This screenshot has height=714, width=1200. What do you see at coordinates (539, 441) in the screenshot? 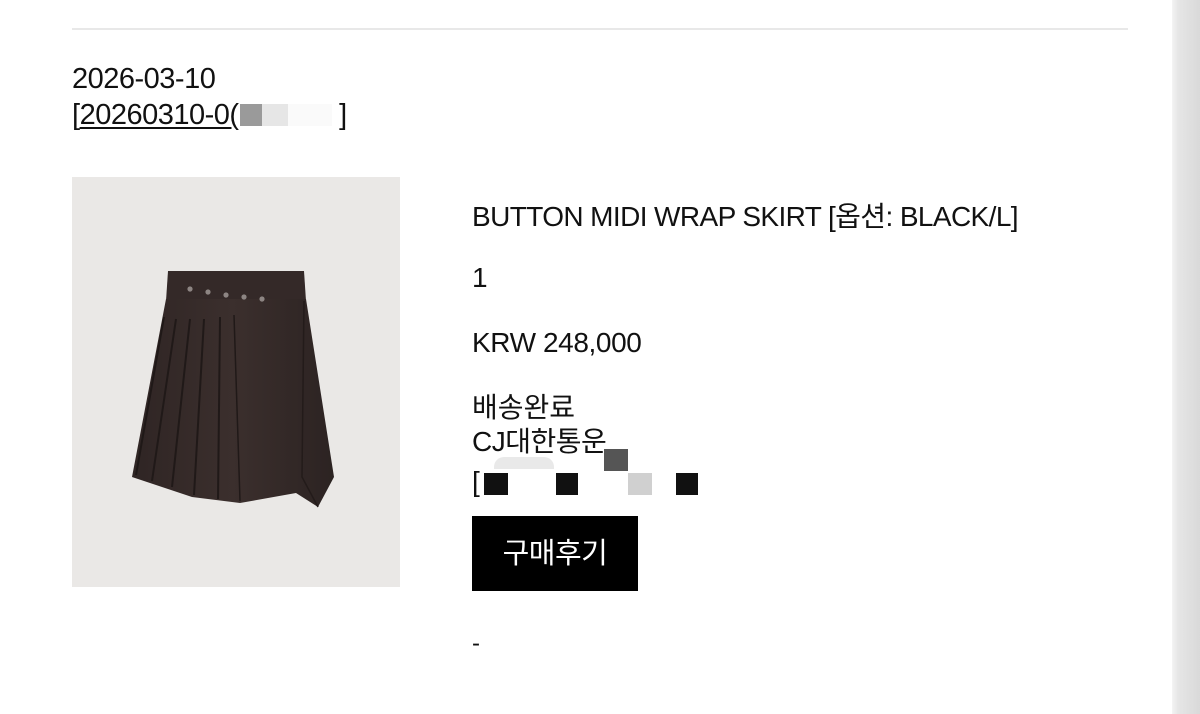
I see `courier-name: CJ대한통운` at bounding box center [539, 441].